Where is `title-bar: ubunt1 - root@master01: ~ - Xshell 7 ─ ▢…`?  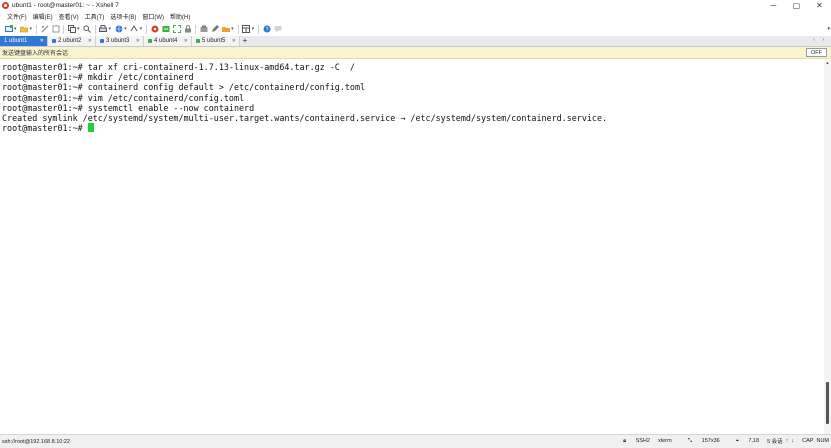
title-bar: ubunt1 - root@master01: ~ - Xshell 7 ─ ▢… is located at coordinates (415, 5).